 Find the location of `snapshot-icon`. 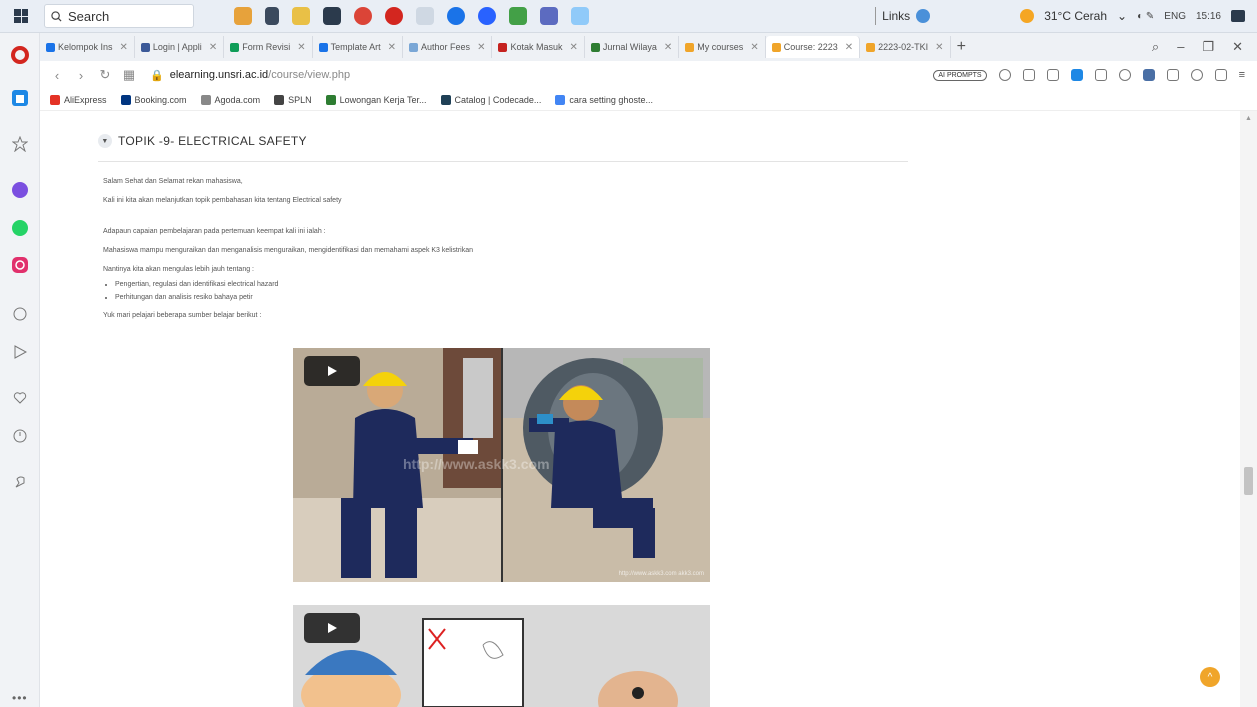

snapshot-icon is located at coordinates (1028, 75).